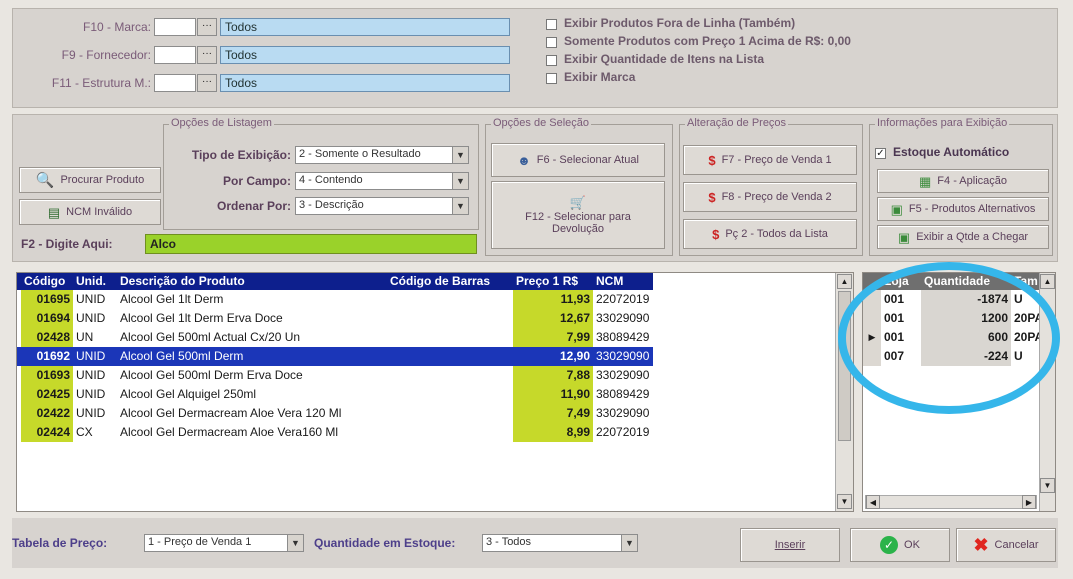 Image resolution: width=1073 pixels, height=579 pixels. What do you see at coordinates (664, 59) in the screenshot?
I see `qtd-itens-label: Exibir Quantidade de Itens na Lista` at bounding box center [664, 59].